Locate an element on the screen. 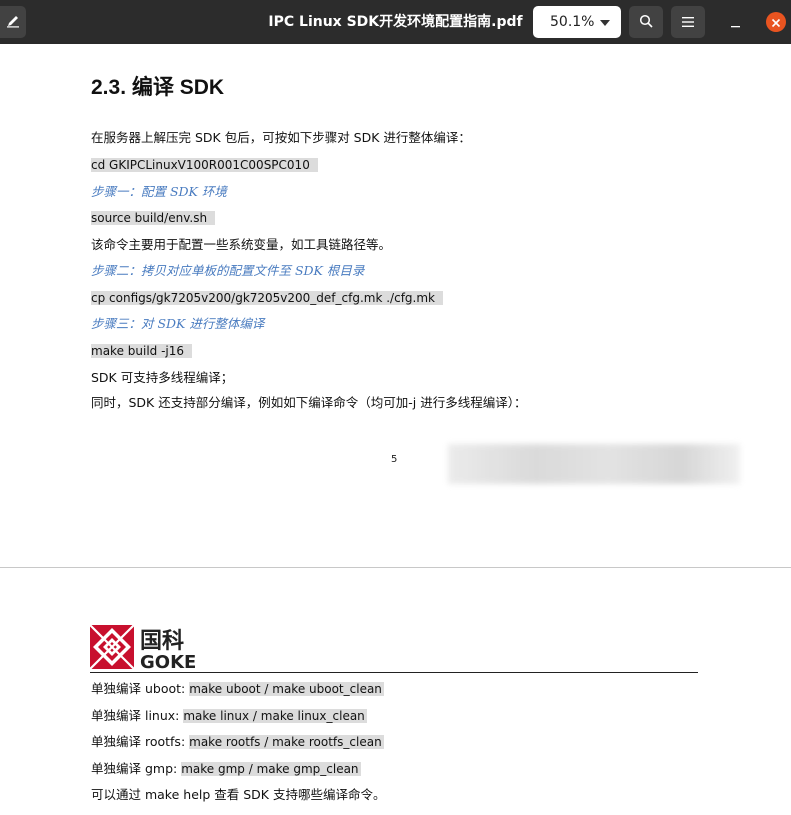 The width and height of the screenshot is (791, 815). step-heading: 步骤二：拷贝对应单板的配置文件至 SDK 根目录 is located at coordinates (228, 270).